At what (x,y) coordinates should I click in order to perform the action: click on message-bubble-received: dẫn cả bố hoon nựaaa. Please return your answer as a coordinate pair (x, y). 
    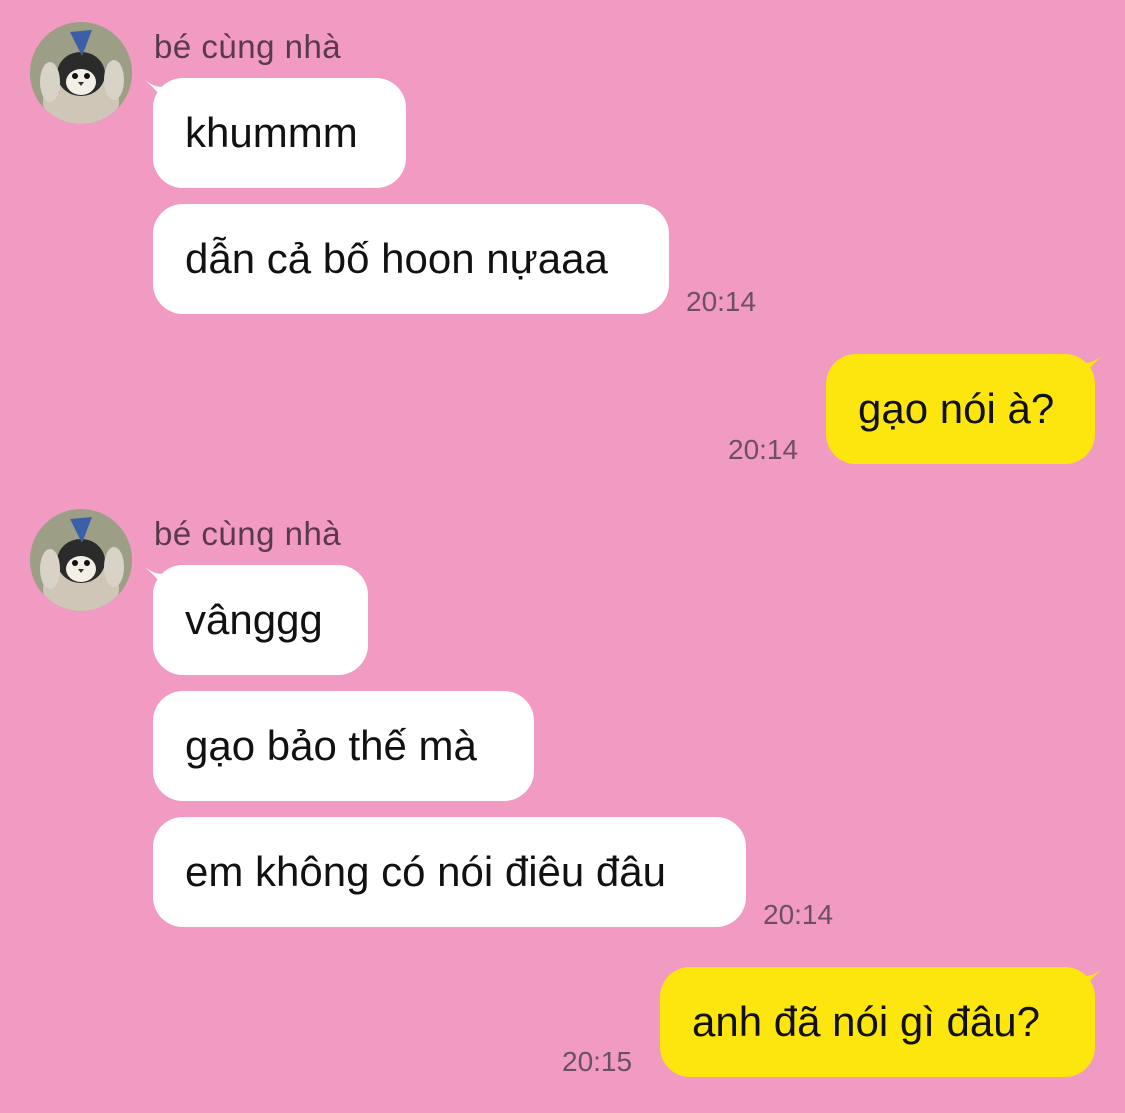
    Looking at the image, I should click on (411, 259).